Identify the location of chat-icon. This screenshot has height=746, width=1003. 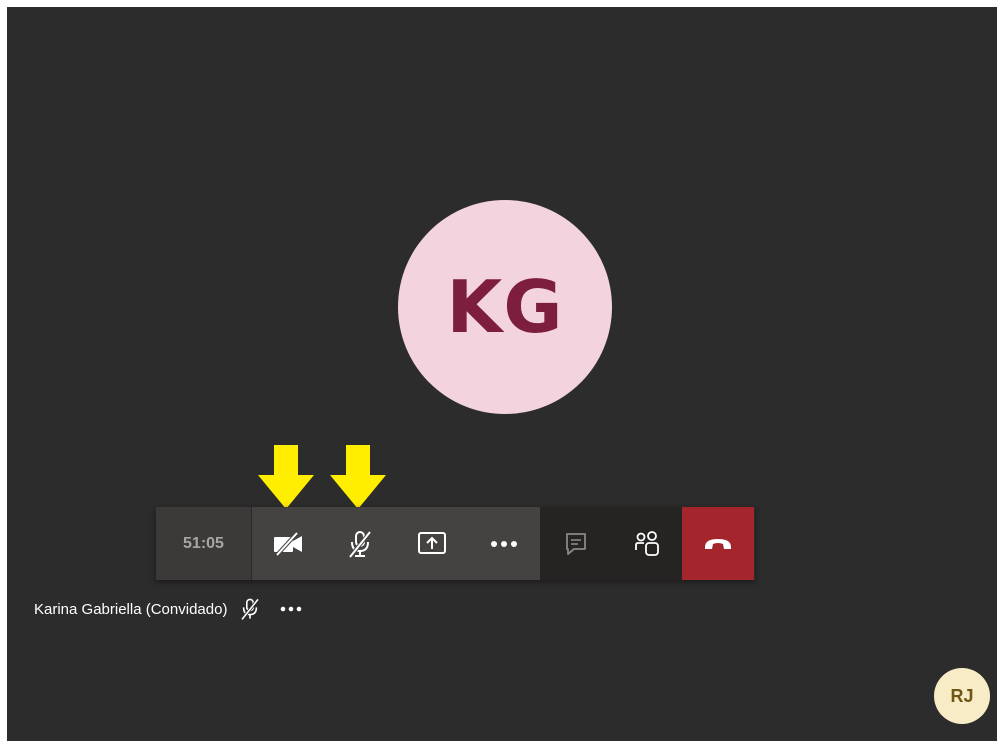
(575, 543).